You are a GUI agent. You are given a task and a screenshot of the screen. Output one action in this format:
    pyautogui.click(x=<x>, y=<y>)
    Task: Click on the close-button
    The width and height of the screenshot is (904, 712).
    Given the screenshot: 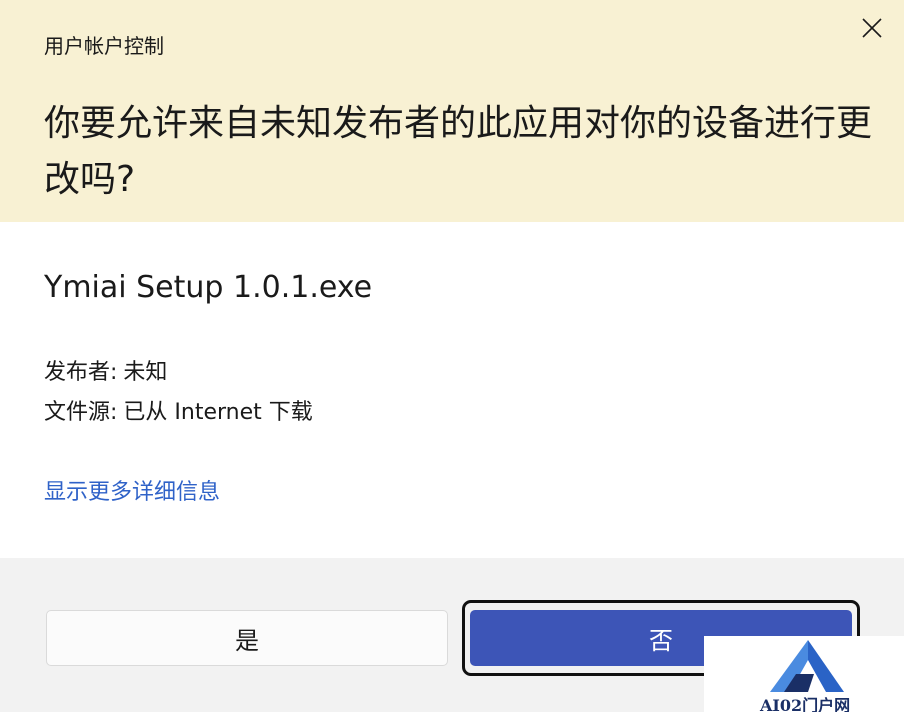 What is the action you would take?
    pyautogui.click(x=872, y=28)
    